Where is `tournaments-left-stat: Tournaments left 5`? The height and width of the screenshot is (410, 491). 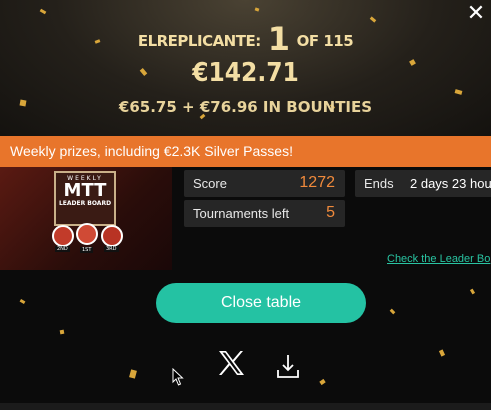 tournaments-left-stat: Tournaments left 5 is located at coordinates (264, 213).